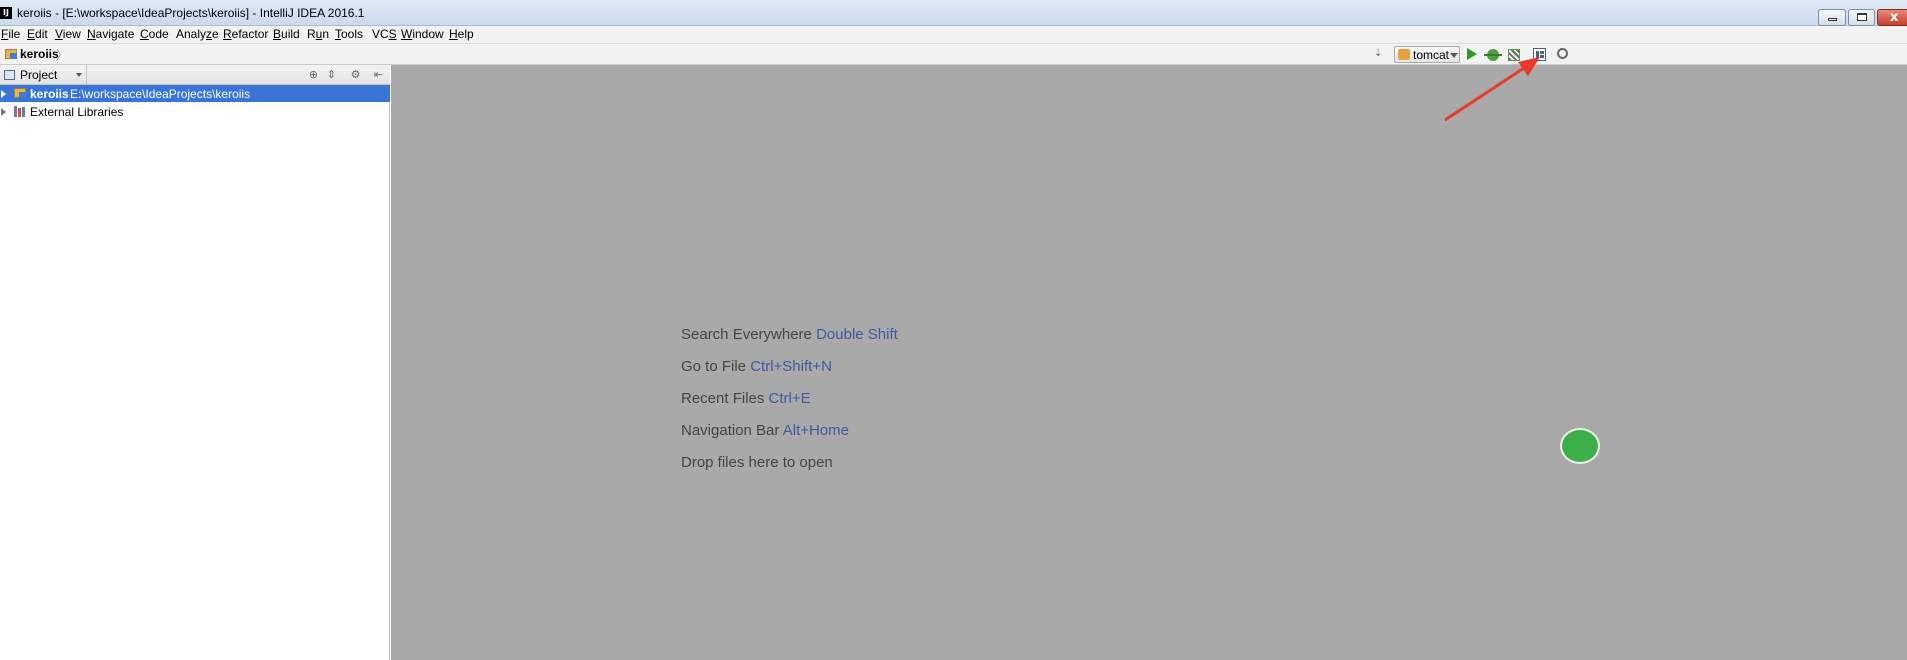 This screenshot has width=1907, height=660. Describe the element at coordinates (757, 462) in the screenshot. I see `hint-drop-files: Drop files here to open` at that location.